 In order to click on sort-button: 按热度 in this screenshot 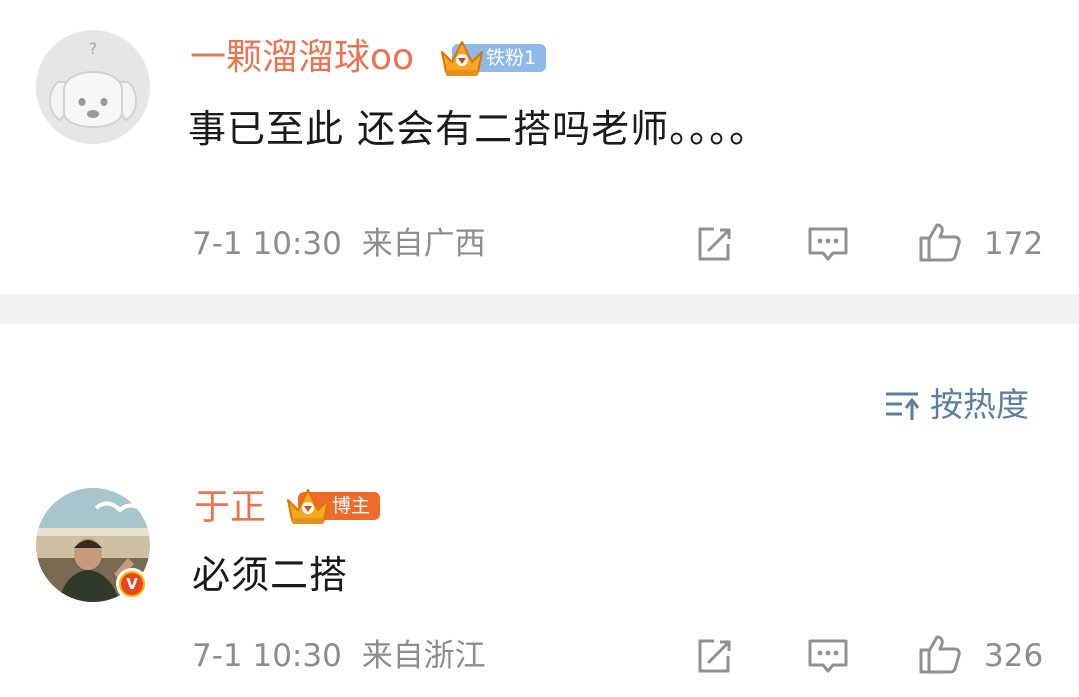, I will do `click(956, 405)`.